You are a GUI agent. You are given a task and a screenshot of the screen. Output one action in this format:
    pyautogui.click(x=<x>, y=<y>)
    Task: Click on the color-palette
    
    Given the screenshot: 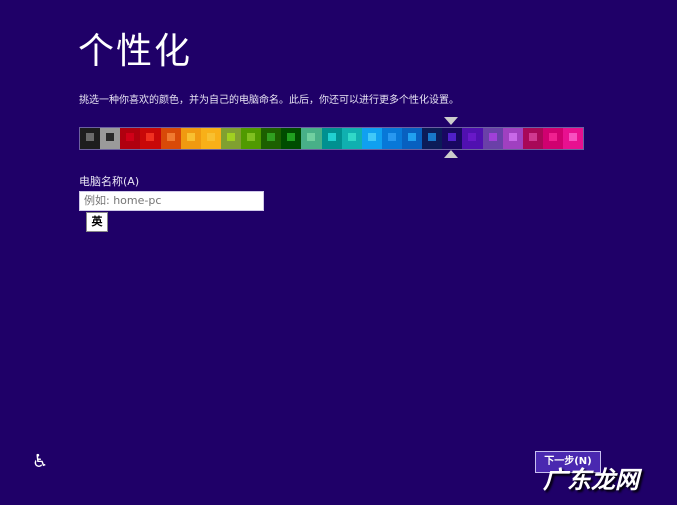 What is the action you would take?
    pyautogui.click(x=331, y=138)
    